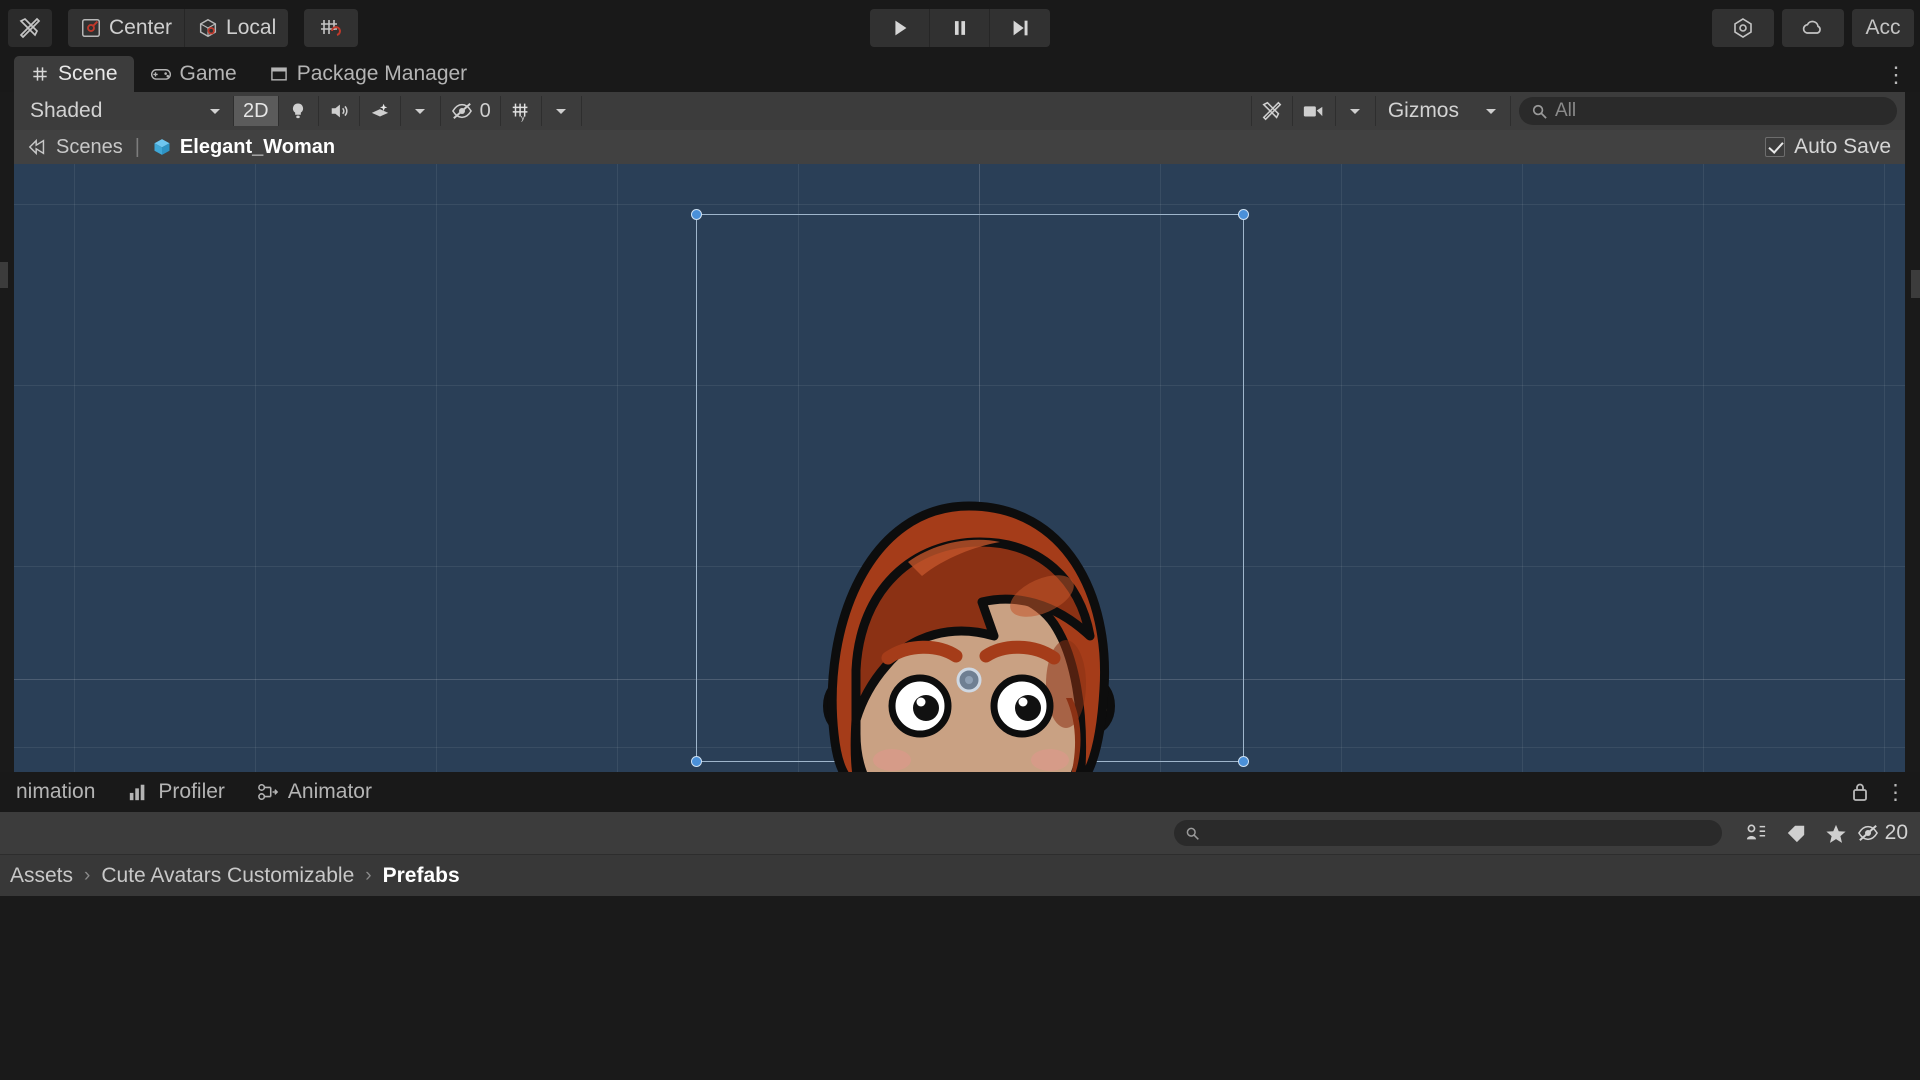  I want to click on play-button, so click(900, 28).